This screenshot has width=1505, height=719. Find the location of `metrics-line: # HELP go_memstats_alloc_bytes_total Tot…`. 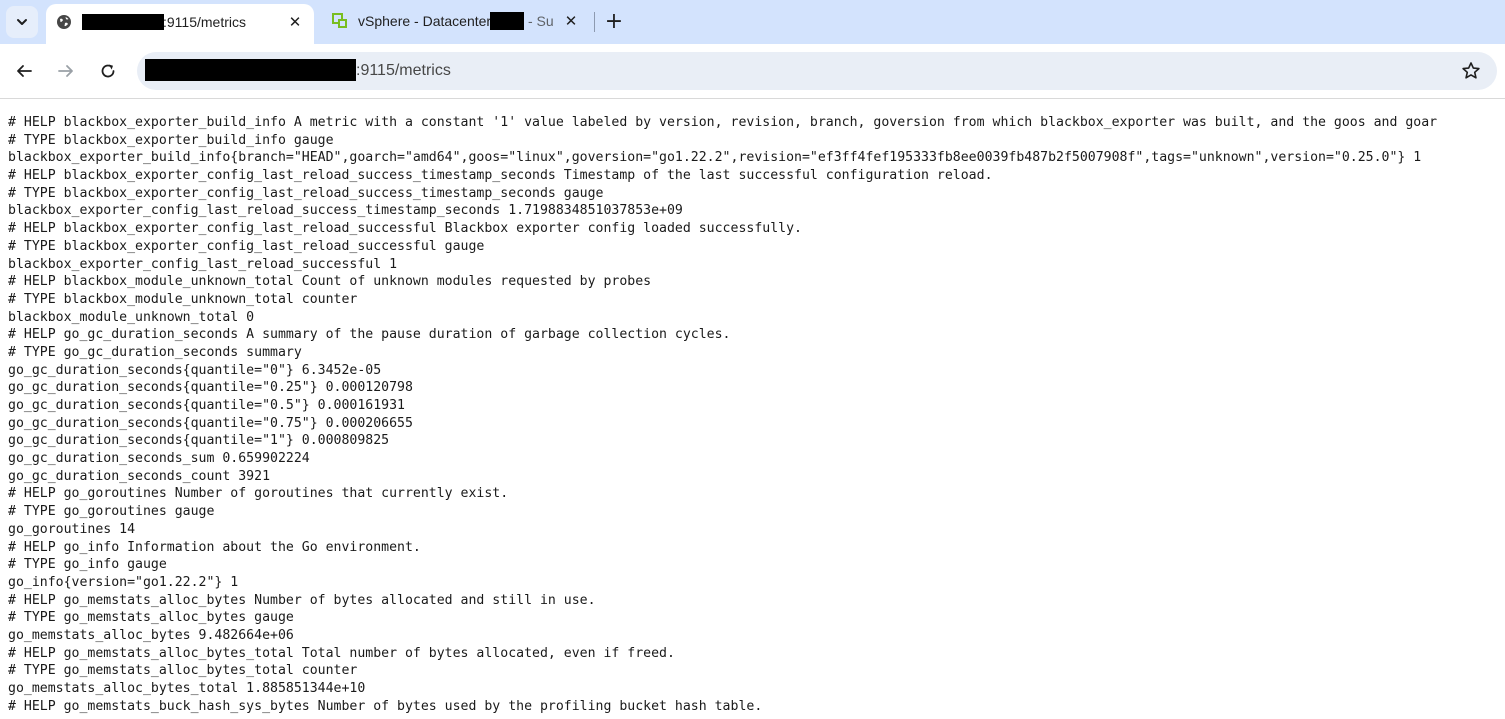

metrics-line: # HELP go_memstats_alloc_bytes_total Tot… is located at coordinates (341, 653).